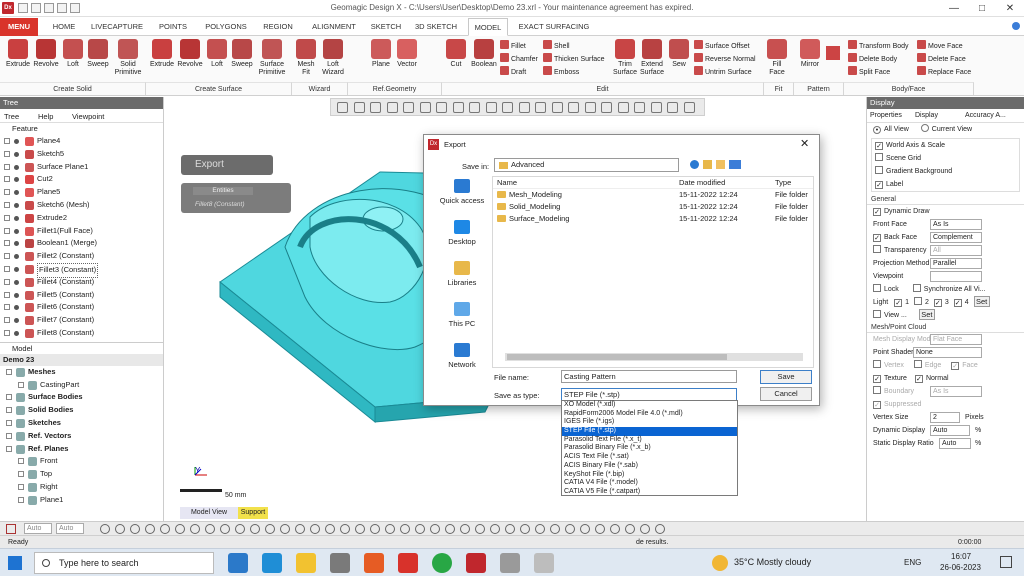 The height and width of the screenshot is (576, 1024). I want to click on filter-select-1: Auto, so click(38, 528).